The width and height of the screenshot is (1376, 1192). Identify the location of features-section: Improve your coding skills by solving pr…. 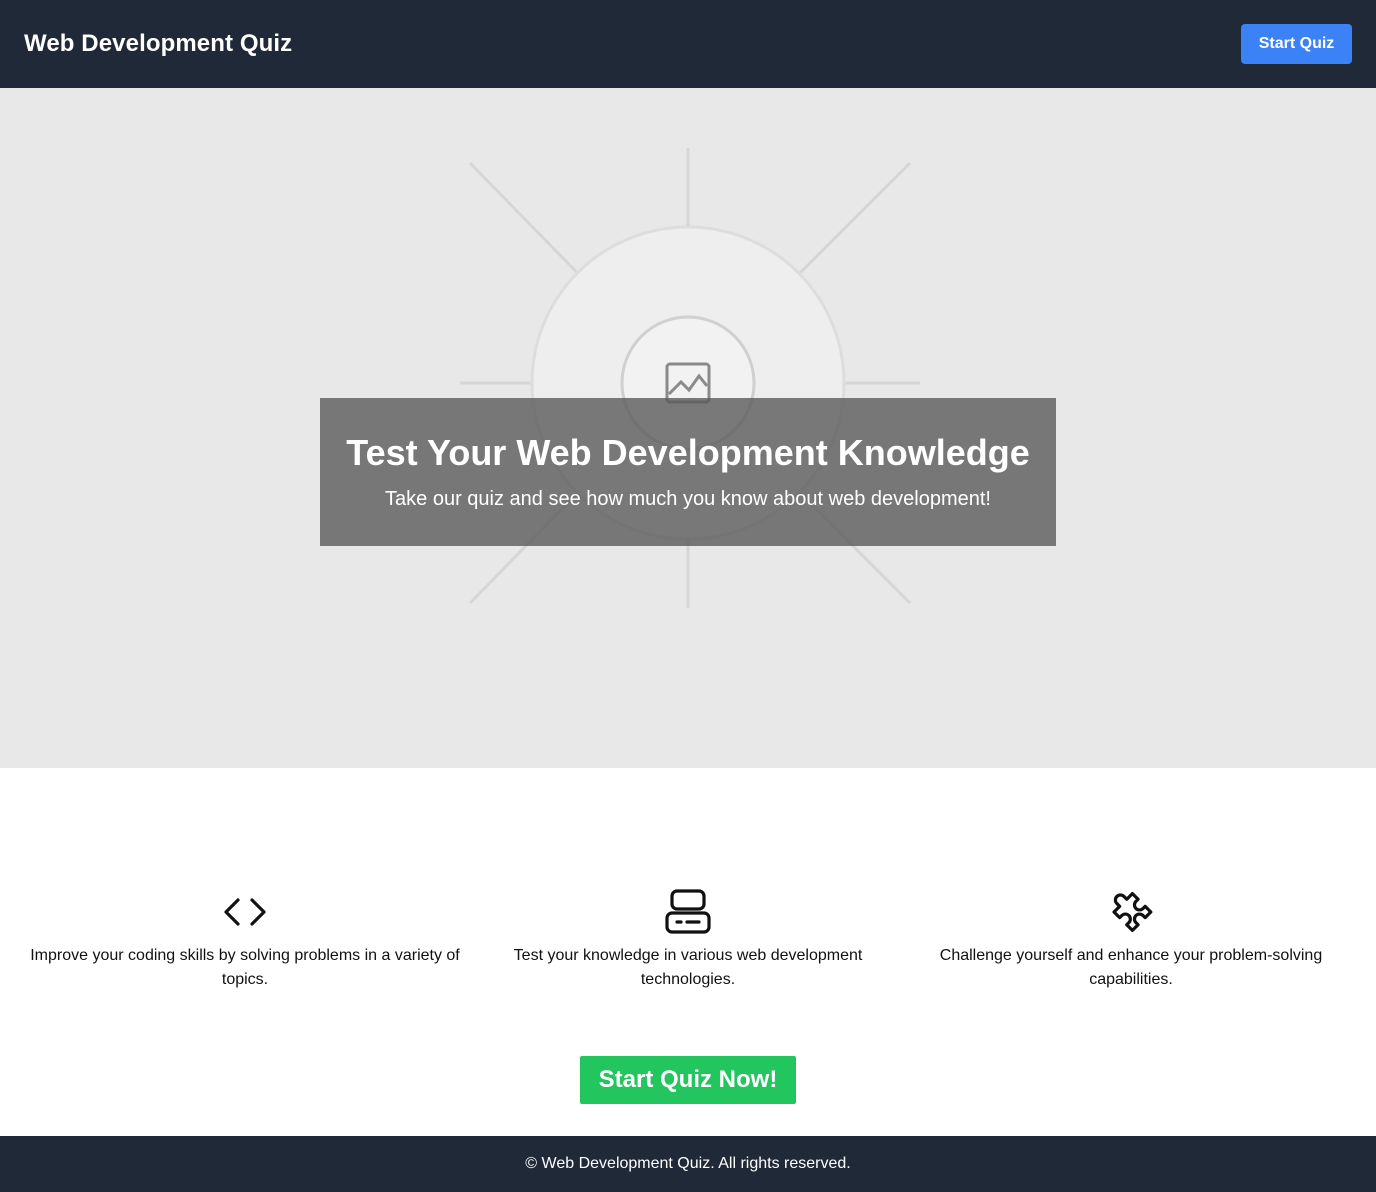
(688, 940).